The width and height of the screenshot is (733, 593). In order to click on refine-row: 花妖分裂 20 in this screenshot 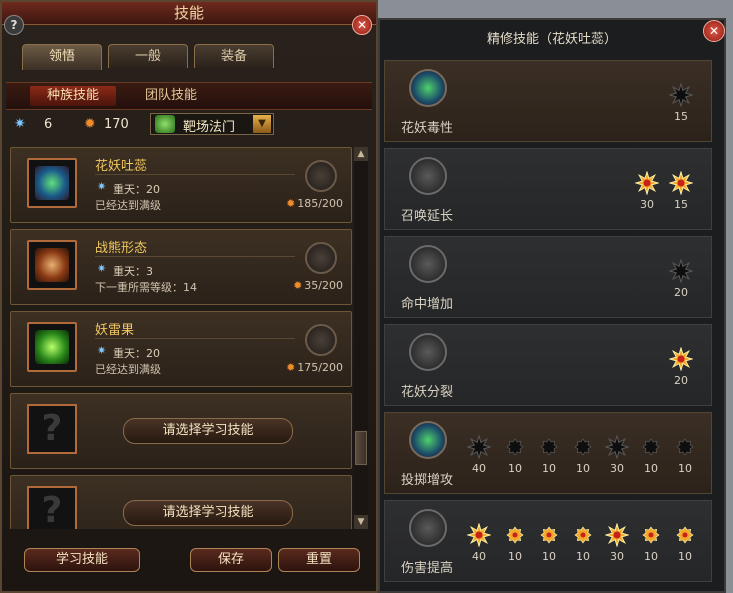, I will do `click(548, 365)`.